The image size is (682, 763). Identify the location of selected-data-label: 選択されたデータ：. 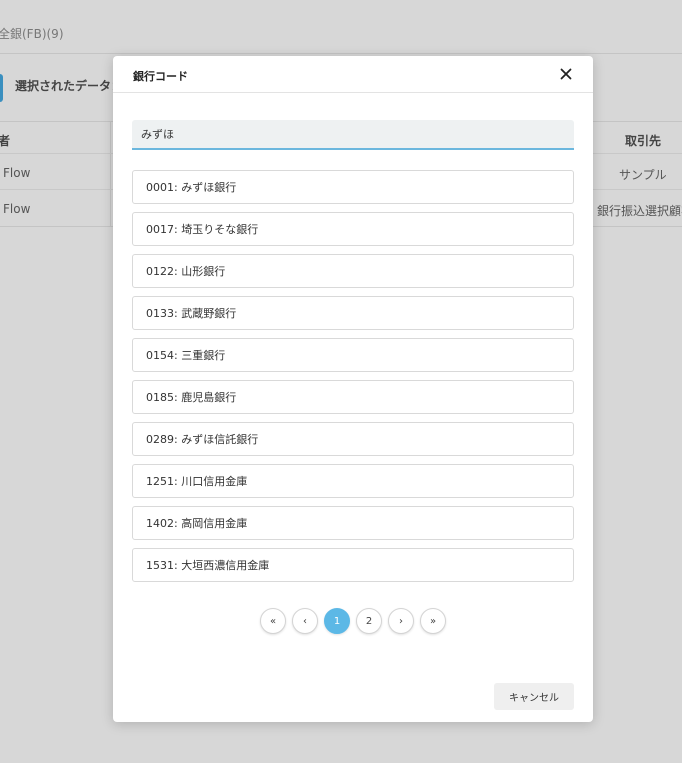
(69, 86).